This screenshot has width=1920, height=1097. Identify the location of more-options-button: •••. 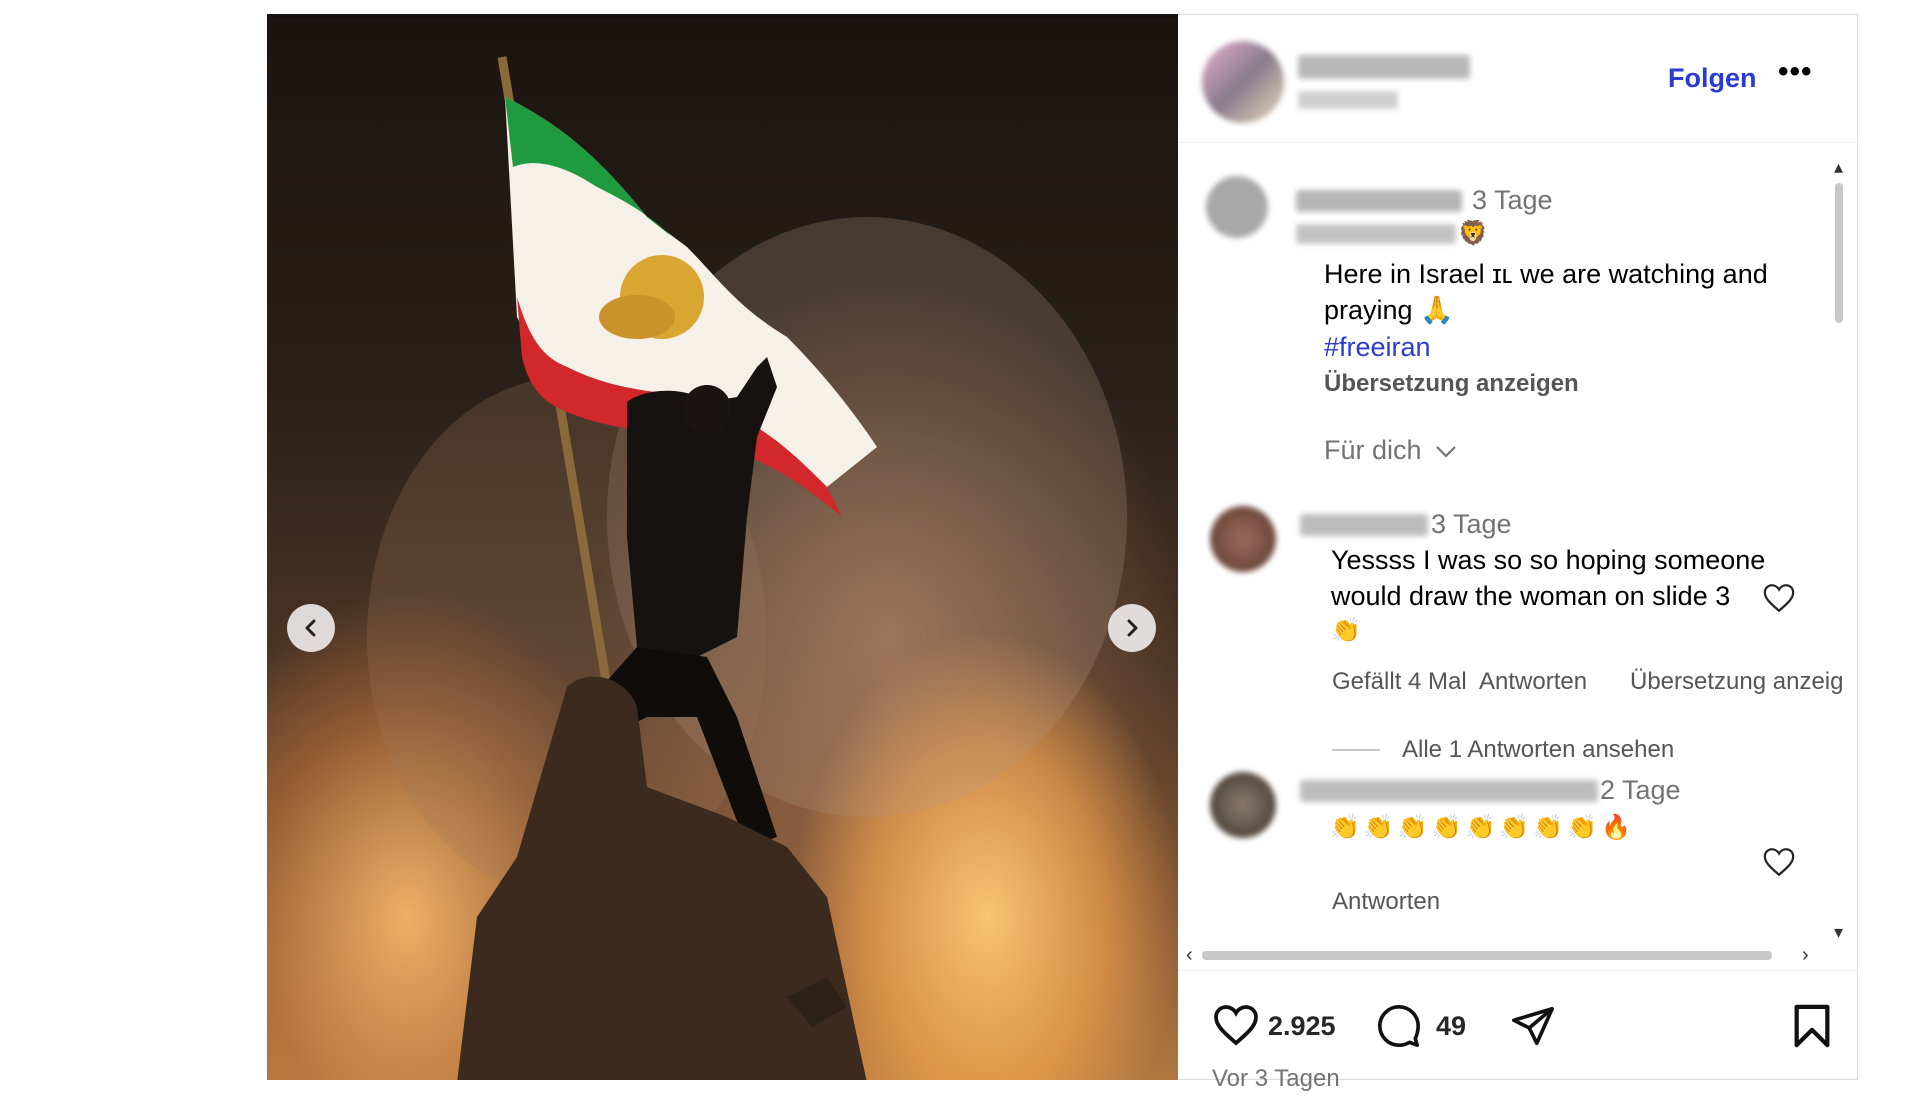
(1795, 72).